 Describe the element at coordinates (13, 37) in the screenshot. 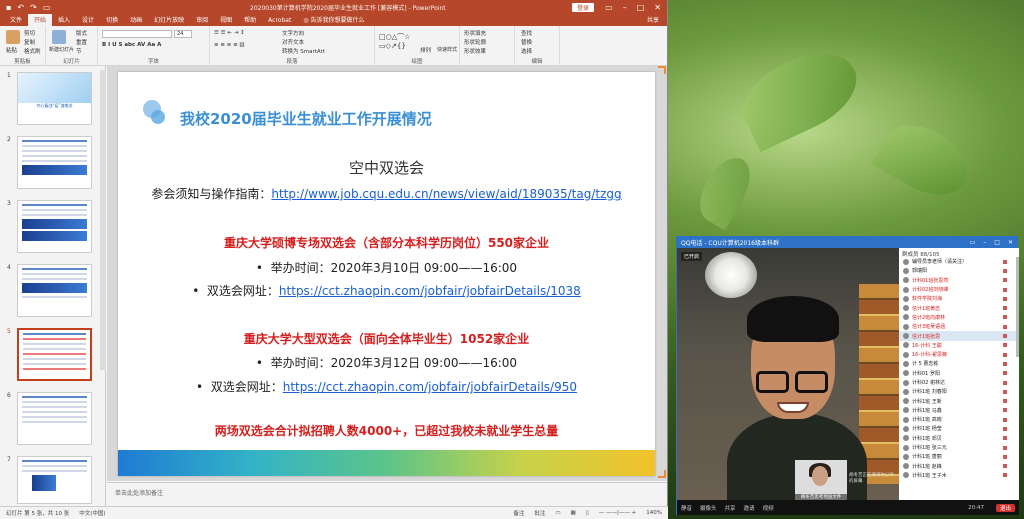

I see `paste-icon` at that location.